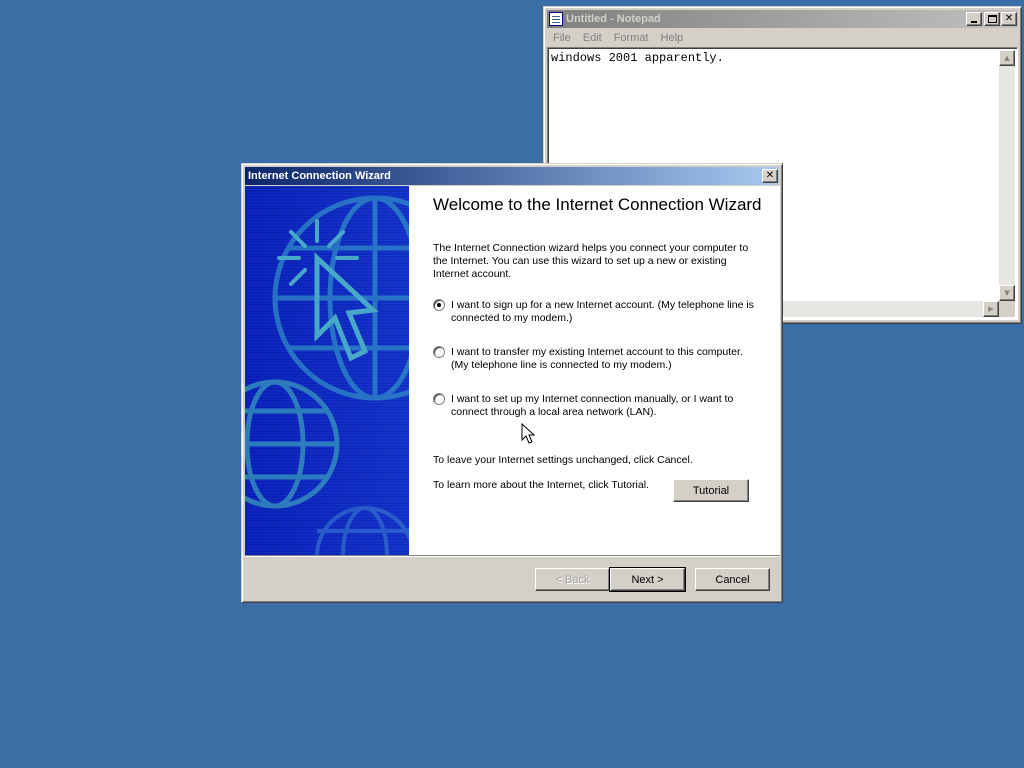 This screenshot has height=768, width=1024. What do you see at coordinates (592, 38) in the screenshot?
I see `menu-edit: Edit` at bounding box center [592, 38].